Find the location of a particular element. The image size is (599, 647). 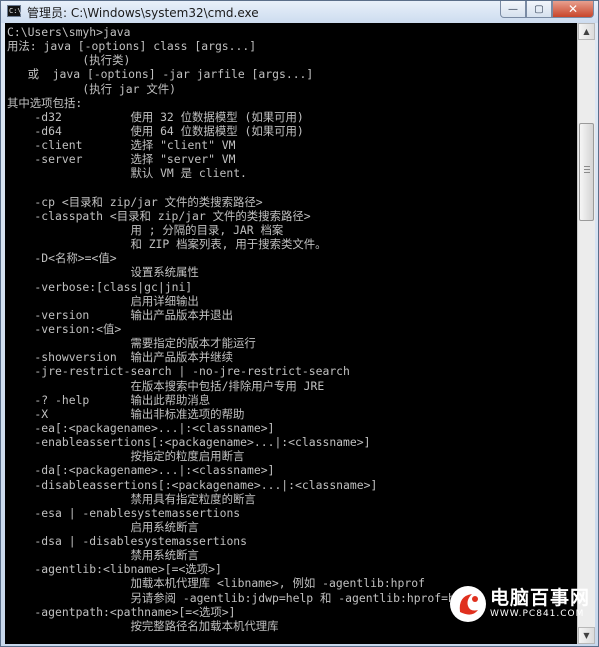

watermark-text: 电脑百事网 WWW.PC841.COM is located at coordinates (540, 604).